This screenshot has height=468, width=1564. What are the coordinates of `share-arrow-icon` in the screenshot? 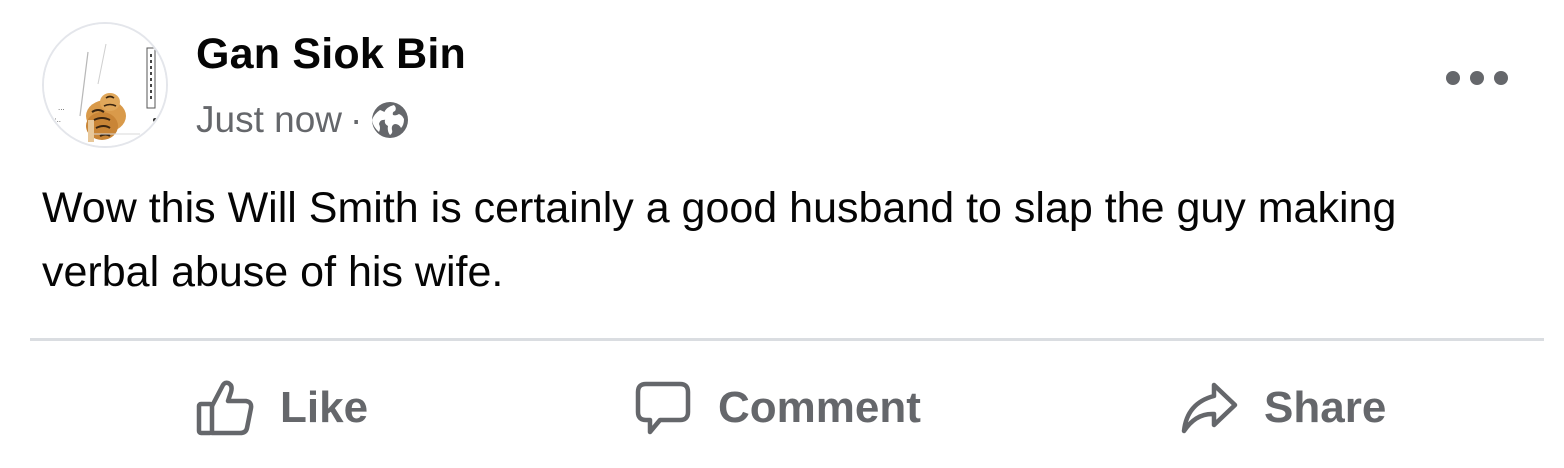 It's located at (1209, 408).